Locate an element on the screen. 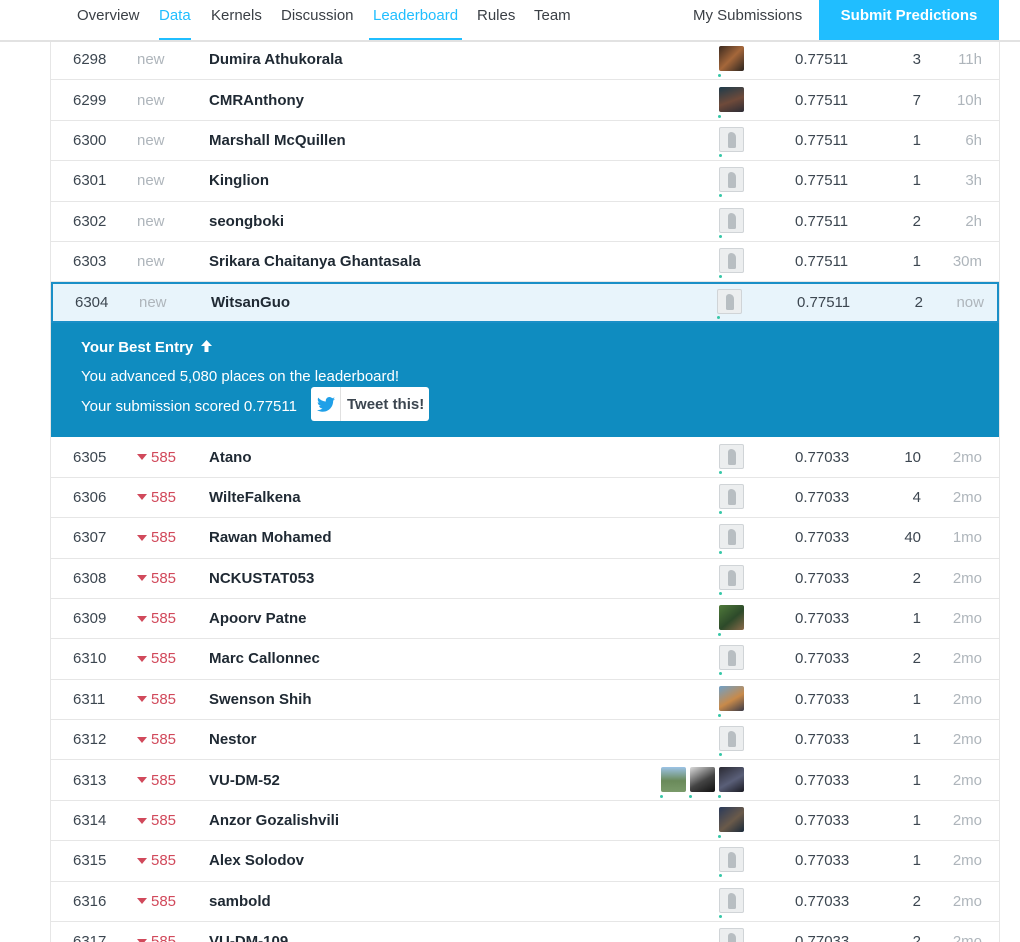 This screenshot has height=942, width=1020. leaderboard-row: 6302 new seongboki 0.77511 2 2h is located at coordinates (525, 222).